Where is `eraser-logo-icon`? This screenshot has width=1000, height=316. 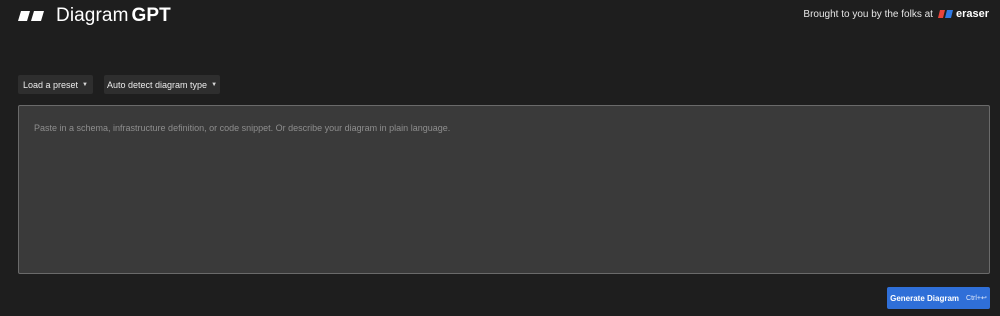 eraser-logo-icon is located at coordinates (945, 14).